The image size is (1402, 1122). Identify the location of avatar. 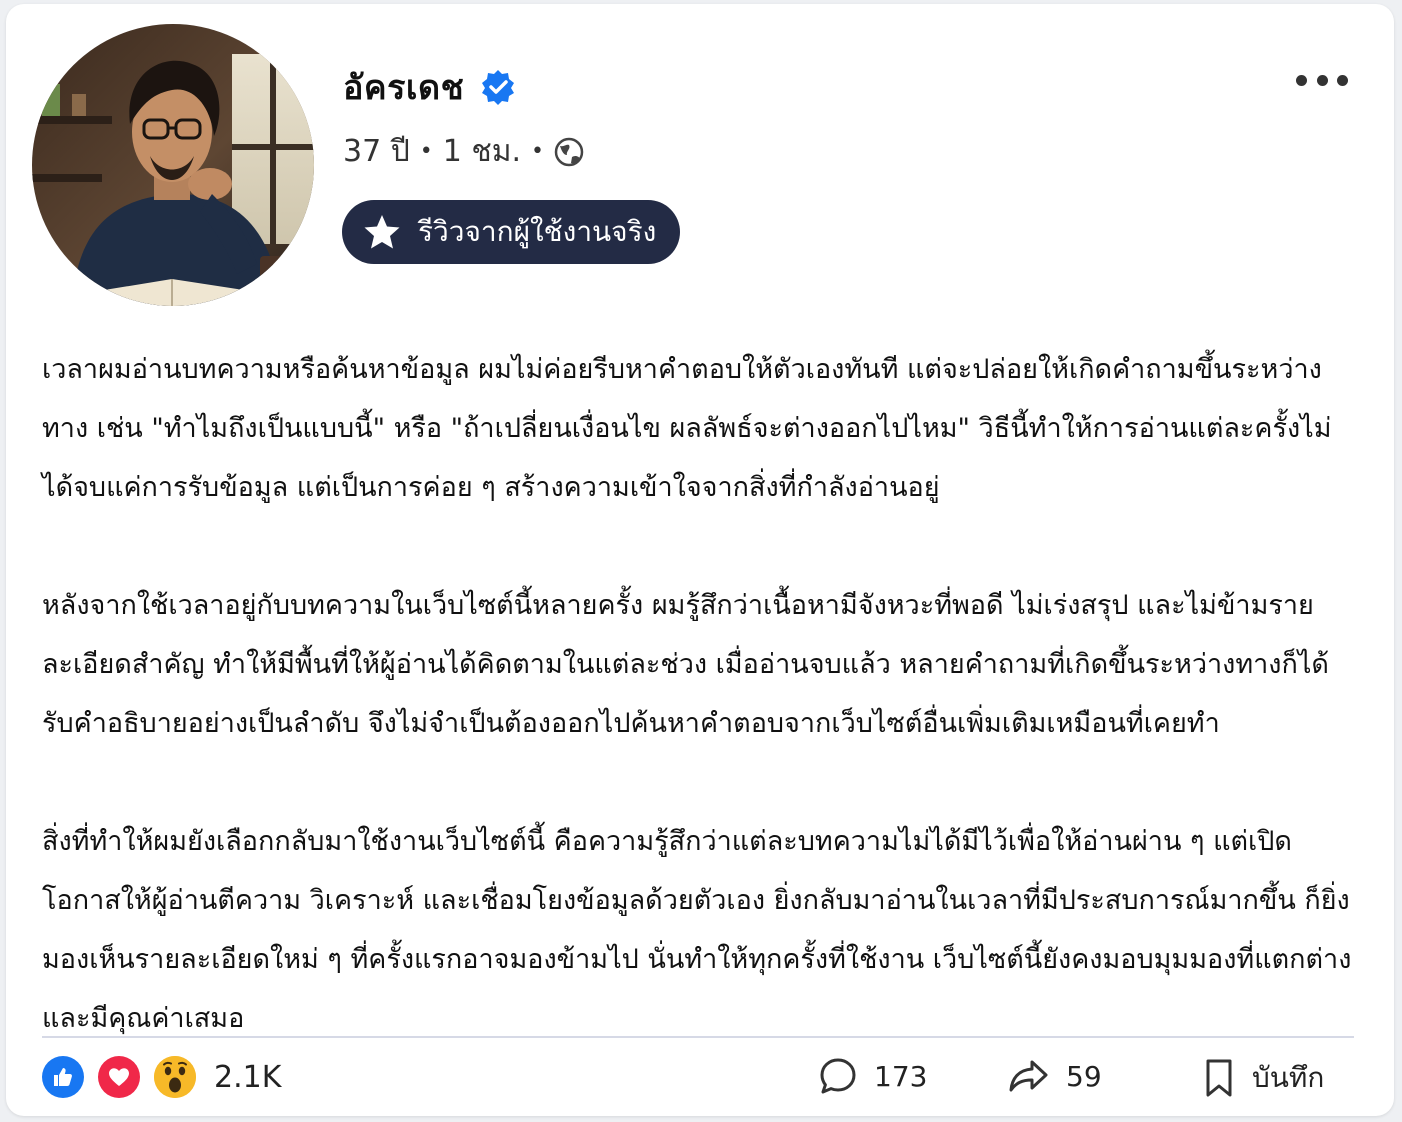
(173, 165).